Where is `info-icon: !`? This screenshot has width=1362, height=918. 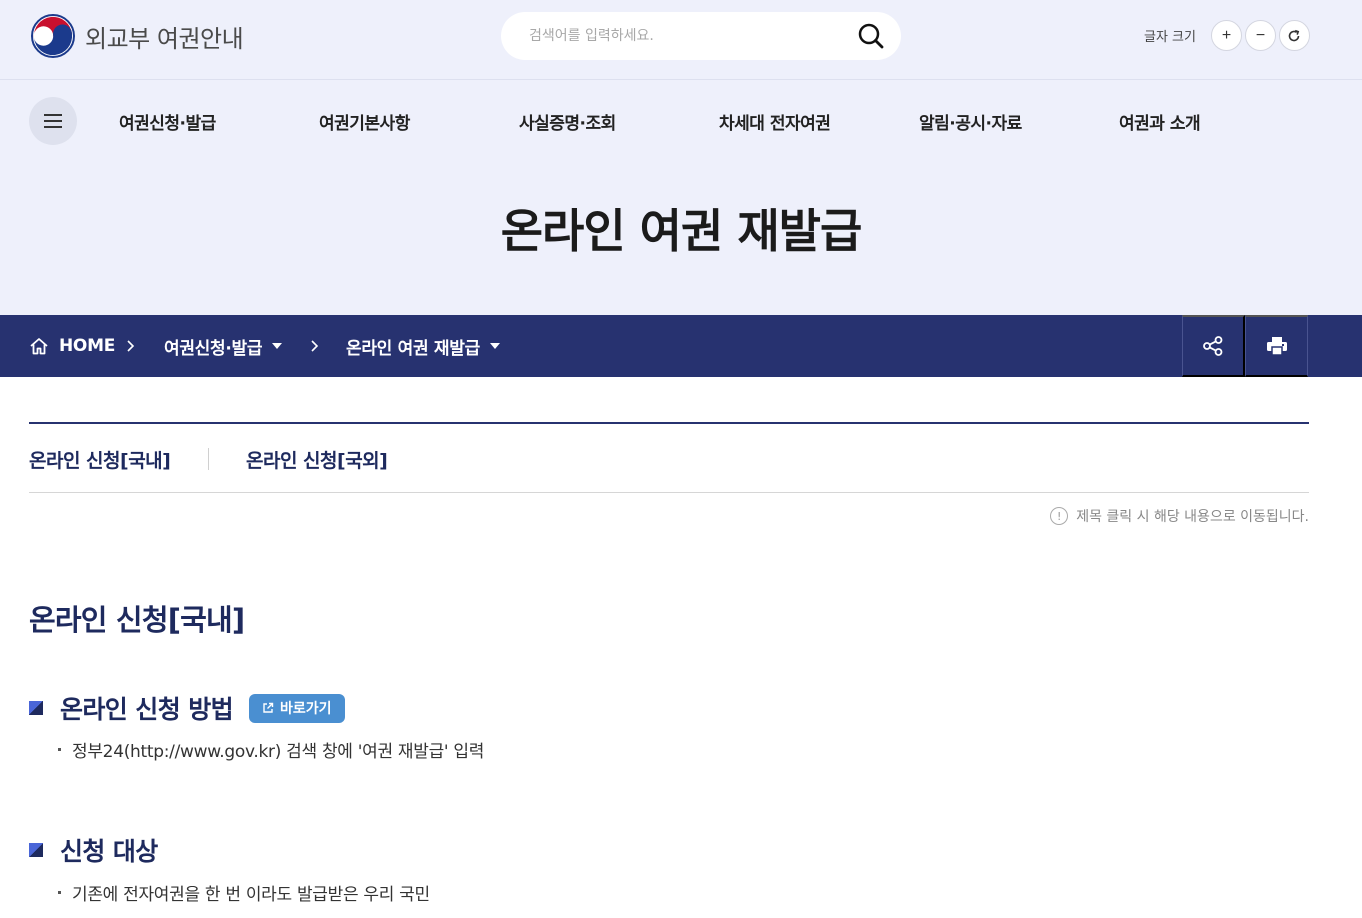
info-icon: ! is located at coordinates (1059, 516).